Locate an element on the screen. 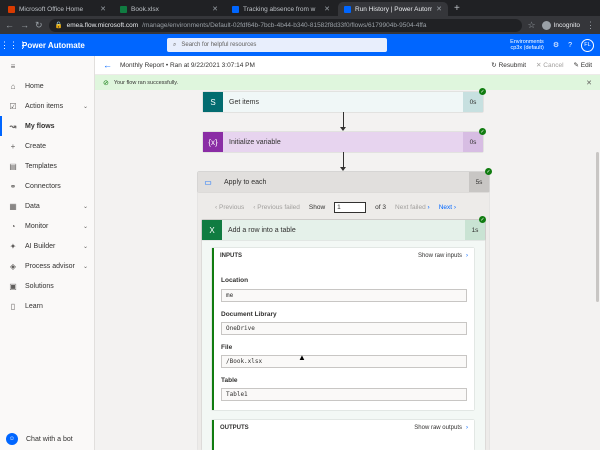 The width and height of the screenshot is (600, 450). incognito-badge: Incognito is located at coordinates (560, 25).